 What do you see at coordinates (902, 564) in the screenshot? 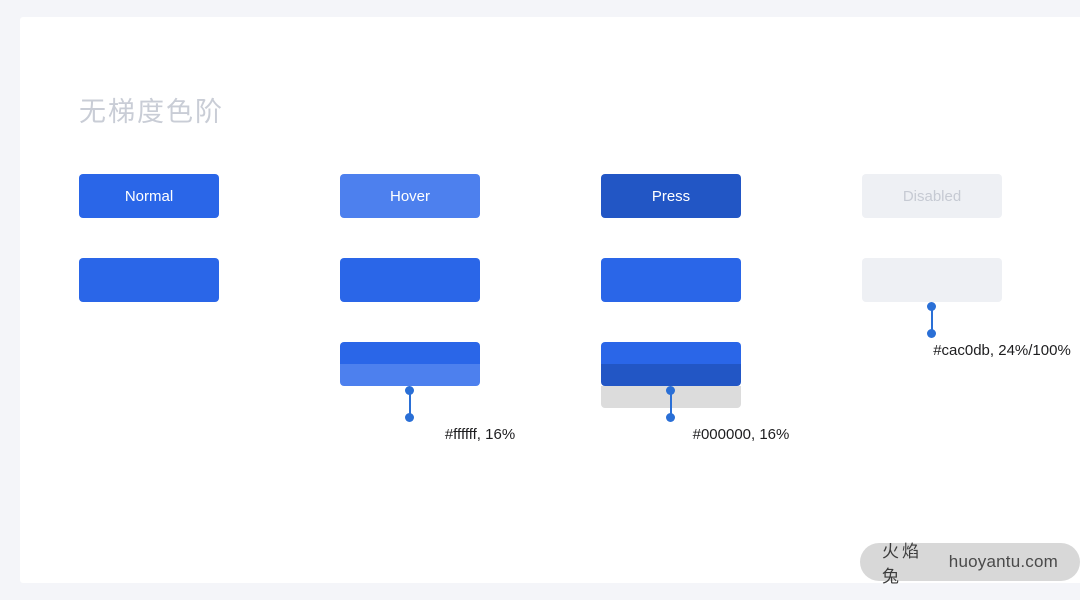
I see `watermark-cn-text: 火焰兔` at bounding box center [902, 564].